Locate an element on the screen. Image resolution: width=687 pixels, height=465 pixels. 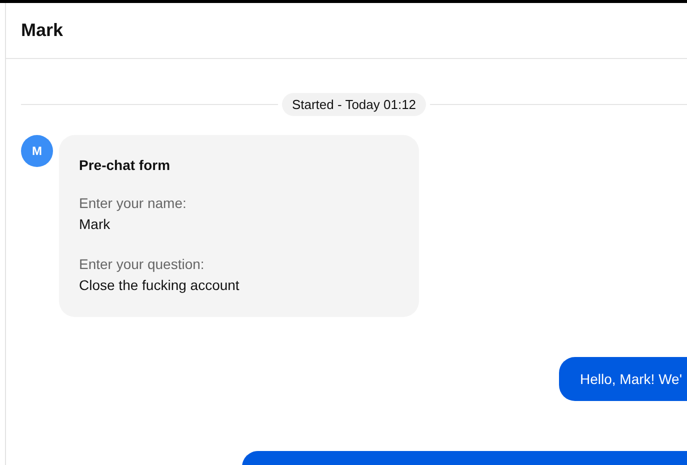
field-value: Mark is located at coordinates (95, 224).